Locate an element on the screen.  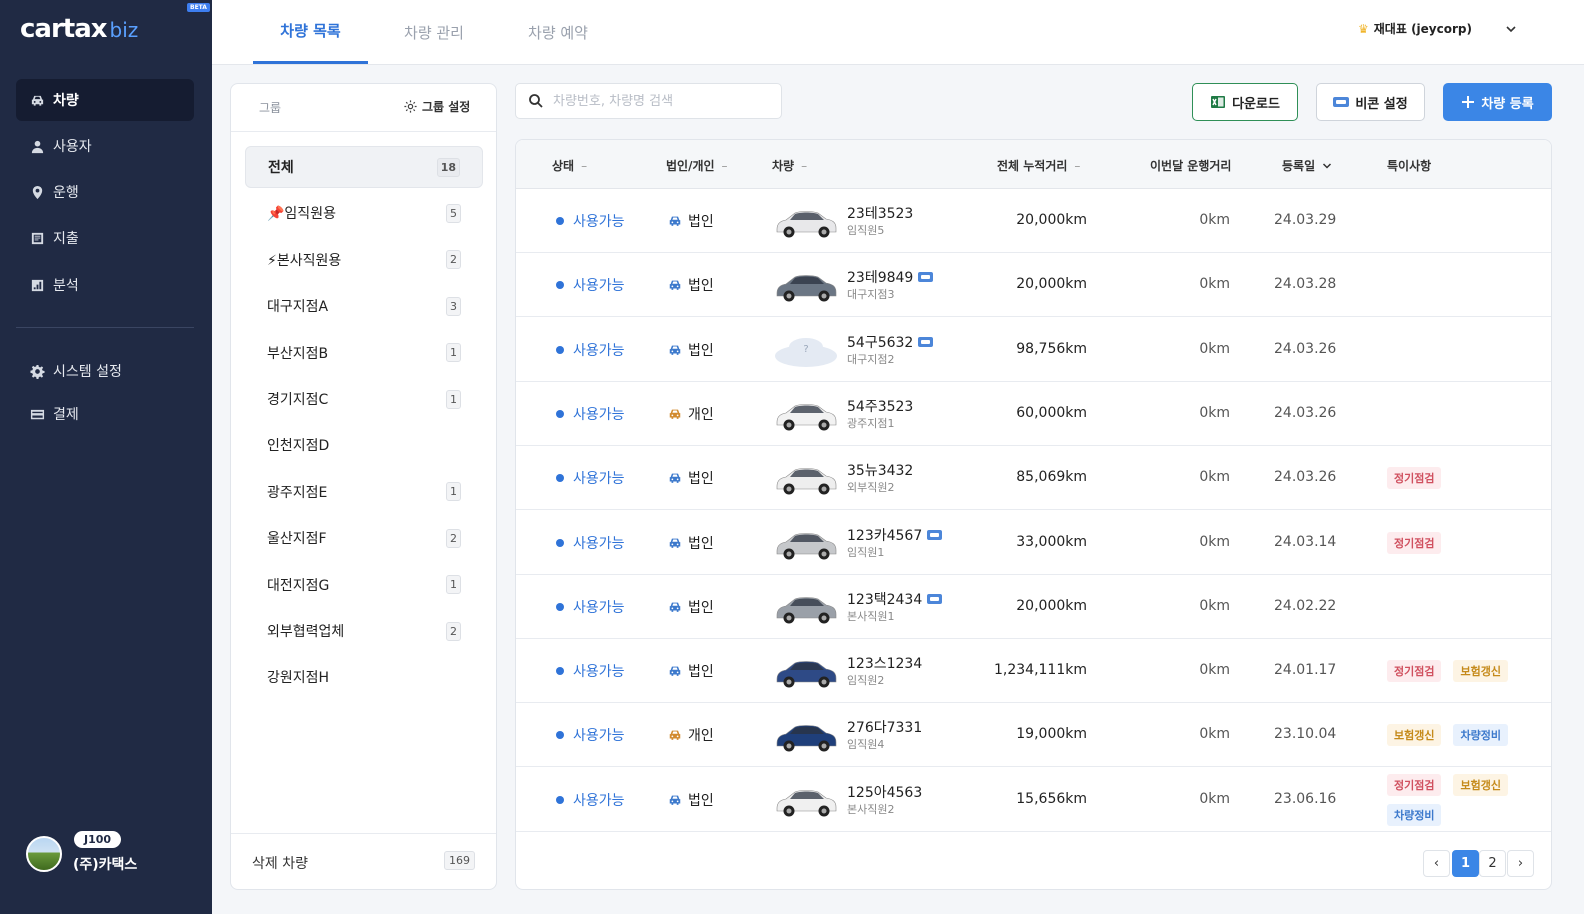
vehicle-plate: 125아4563 is located at coordinates (884, 792).